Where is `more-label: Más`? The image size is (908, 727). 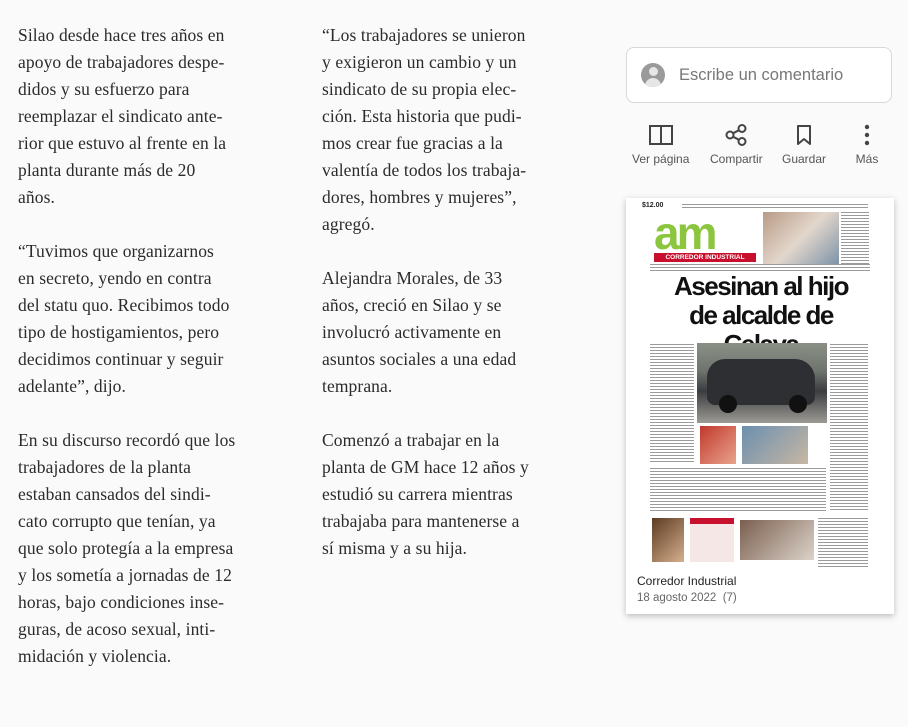
more-label: Más is located at coordinates (867, 159).